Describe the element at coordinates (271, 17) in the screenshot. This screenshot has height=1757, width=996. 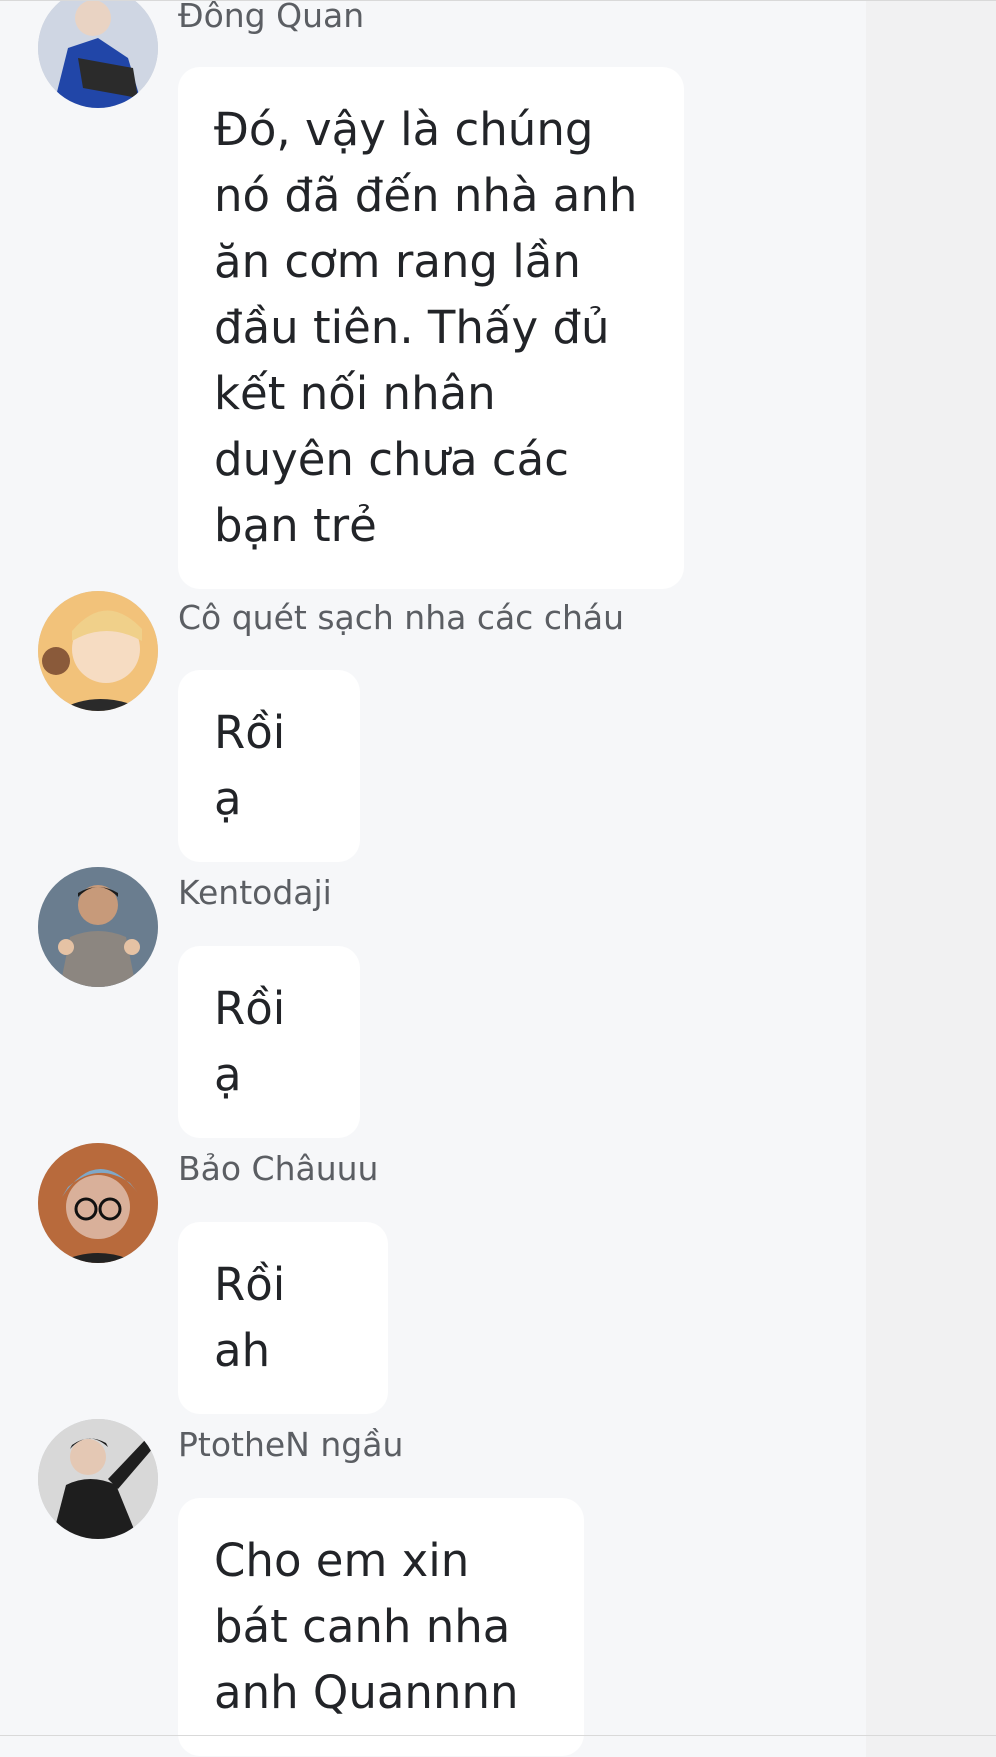
I see `sender-name: Đông Quan` at that location.